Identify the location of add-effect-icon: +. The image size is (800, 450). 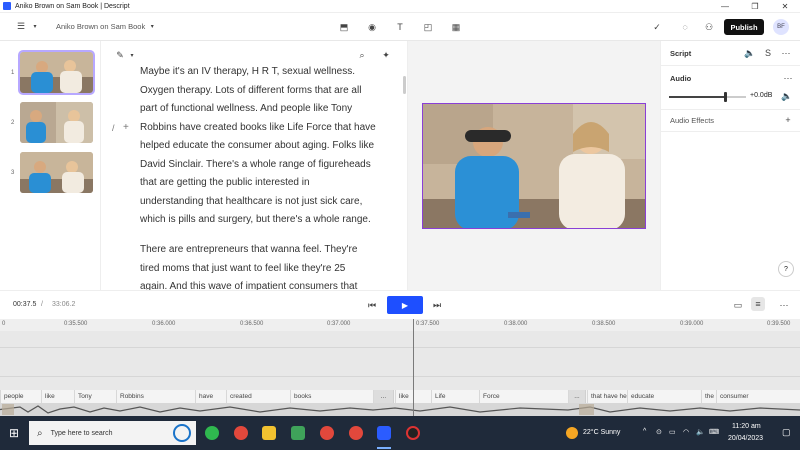
(788, 120).